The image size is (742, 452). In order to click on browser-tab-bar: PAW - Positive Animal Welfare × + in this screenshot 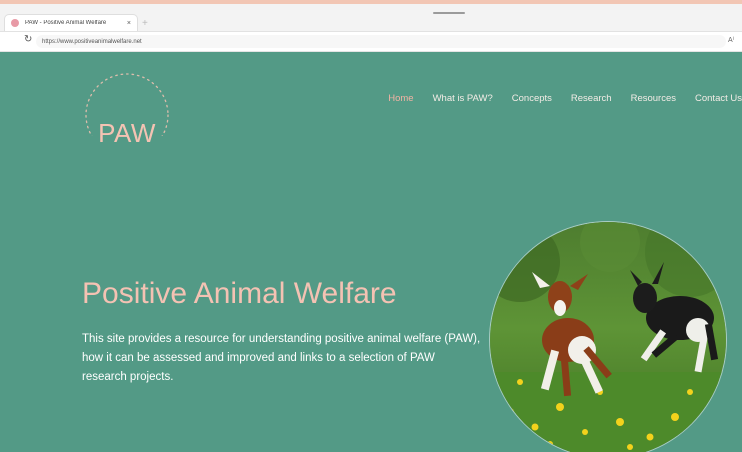, I will do `click(371, 18)`.